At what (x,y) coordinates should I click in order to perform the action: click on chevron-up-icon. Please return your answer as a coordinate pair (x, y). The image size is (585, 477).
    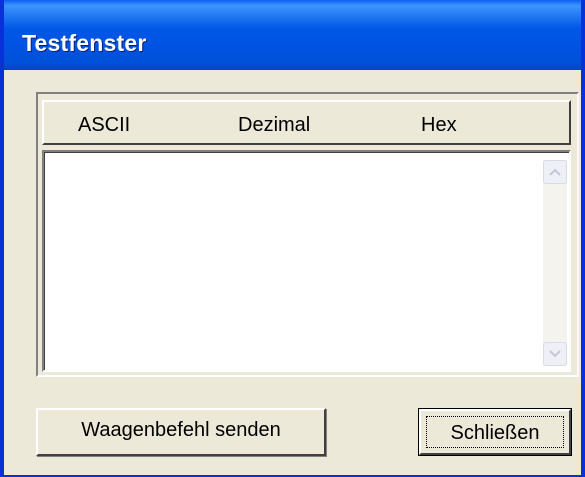
    Looking at the image, I should click on (555, 172).